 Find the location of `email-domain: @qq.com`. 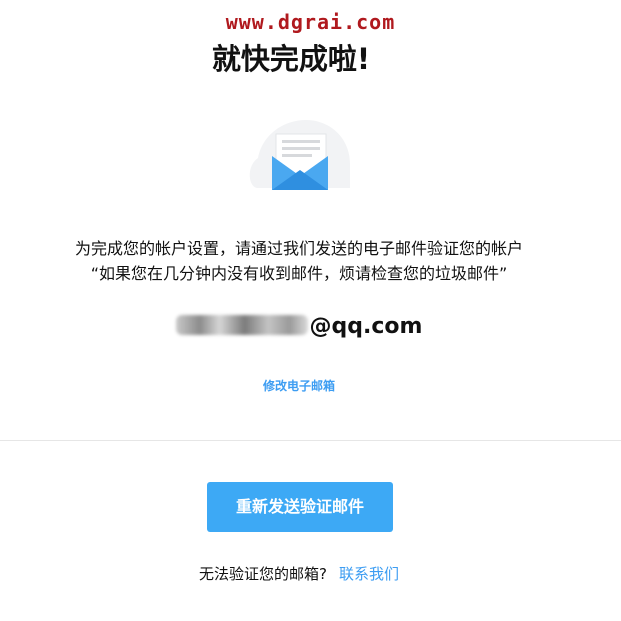

email-domain: @qq.com is located at coordinates (366, 326).